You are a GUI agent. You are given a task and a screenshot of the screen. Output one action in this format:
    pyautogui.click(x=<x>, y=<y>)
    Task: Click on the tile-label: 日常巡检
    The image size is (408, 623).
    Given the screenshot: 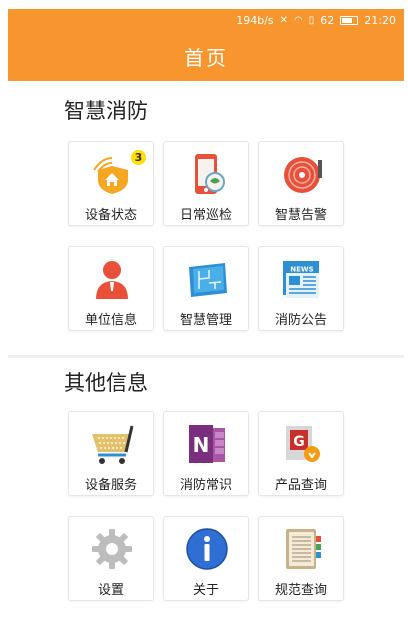 What is the action you would take?
    pyautogui.click(x=205, y=215)
    